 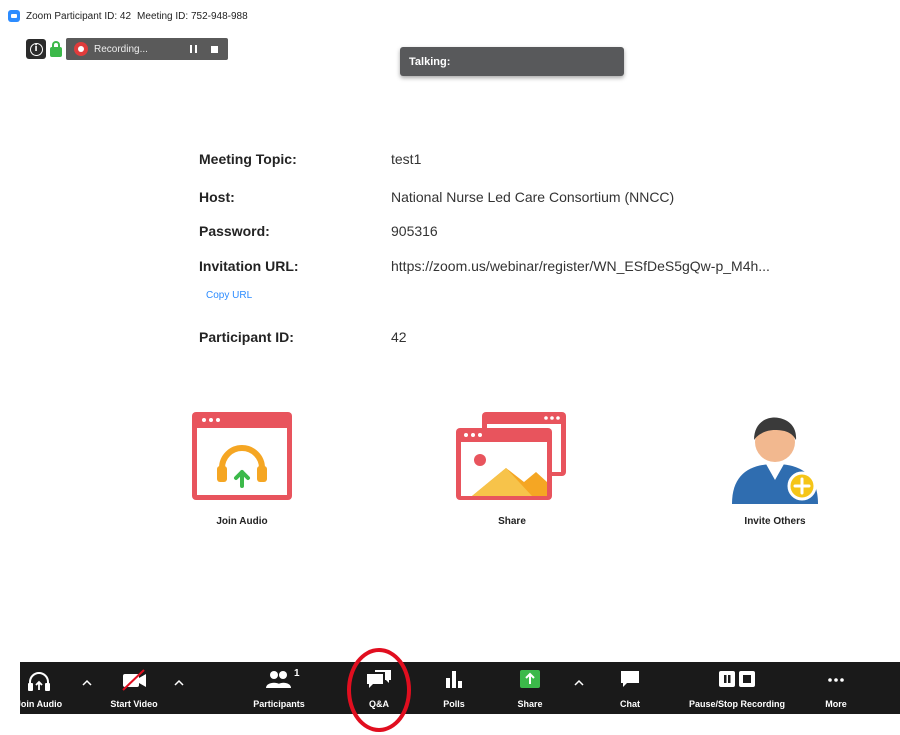 What do you see at coordinates (246, 337) in the screenshot?
I see `participant-id-label: Participant ID:` at bounding box center [246, 337].